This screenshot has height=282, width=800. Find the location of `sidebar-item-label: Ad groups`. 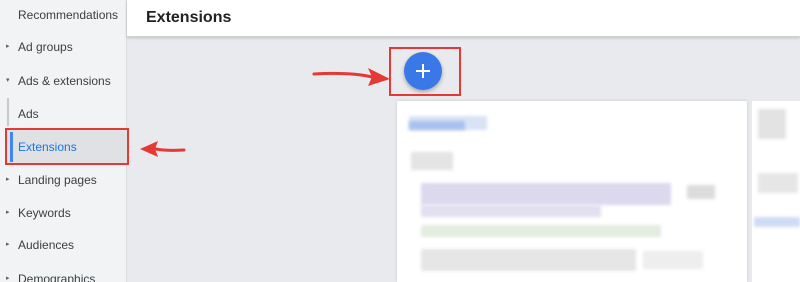

sidebar-item-label: Ad groups is located at coordinates (45, 47).